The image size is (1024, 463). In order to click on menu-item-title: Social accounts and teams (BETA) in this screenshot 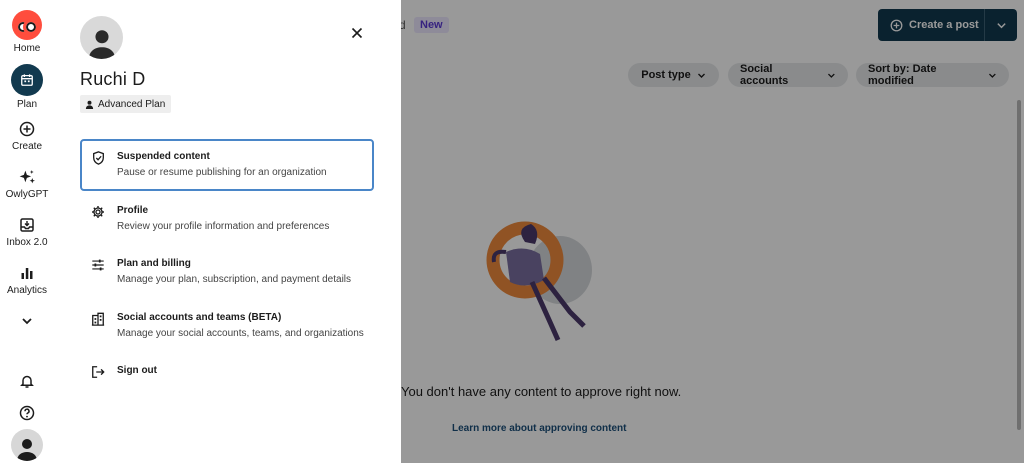, I will do `click(199, 317)`.